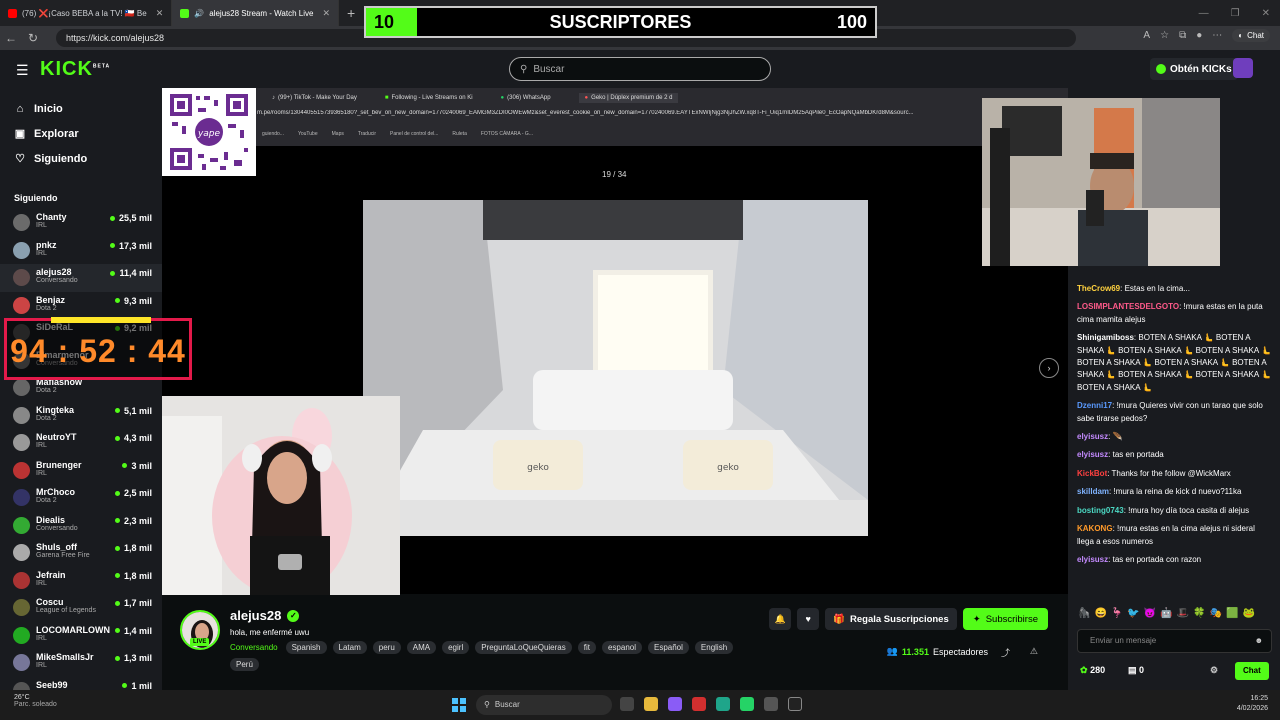 Image resolution: width=1280 pixels, height=720 pixels. What do you see at coordinates (81, 108) in the screenshot?
I see `nav-home: ⌂ Inicio` at bounding box center [81, 108].